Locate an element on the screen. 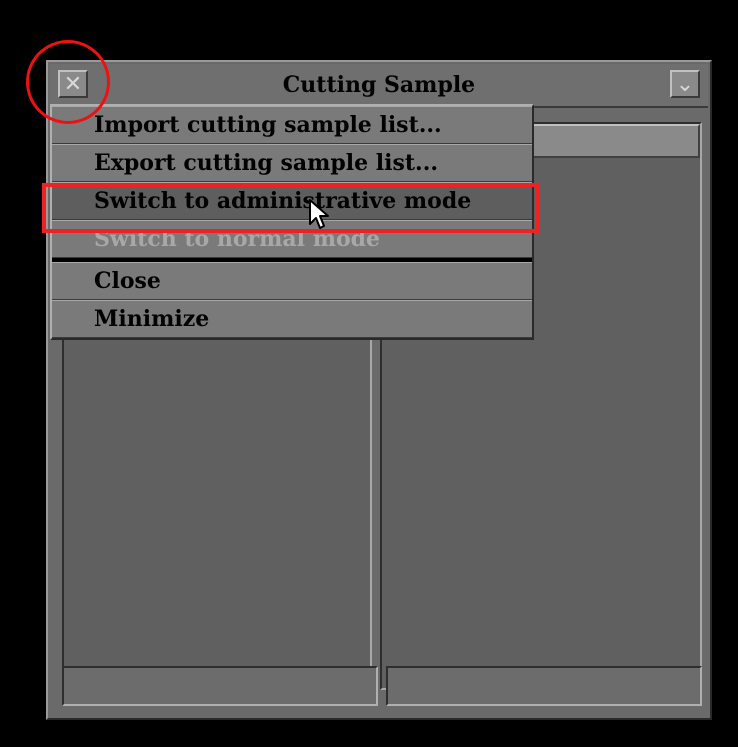 This screenshot has height=747, width=738. title-bar: ✕ Cutting Sample ⌄ is located at coordinates (379, 86).